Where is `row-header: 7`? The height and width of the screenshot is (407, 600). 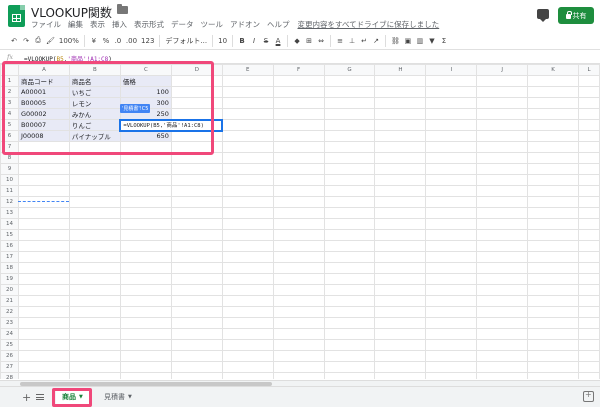 row-header: 7 is located at coordinates (9, 147).